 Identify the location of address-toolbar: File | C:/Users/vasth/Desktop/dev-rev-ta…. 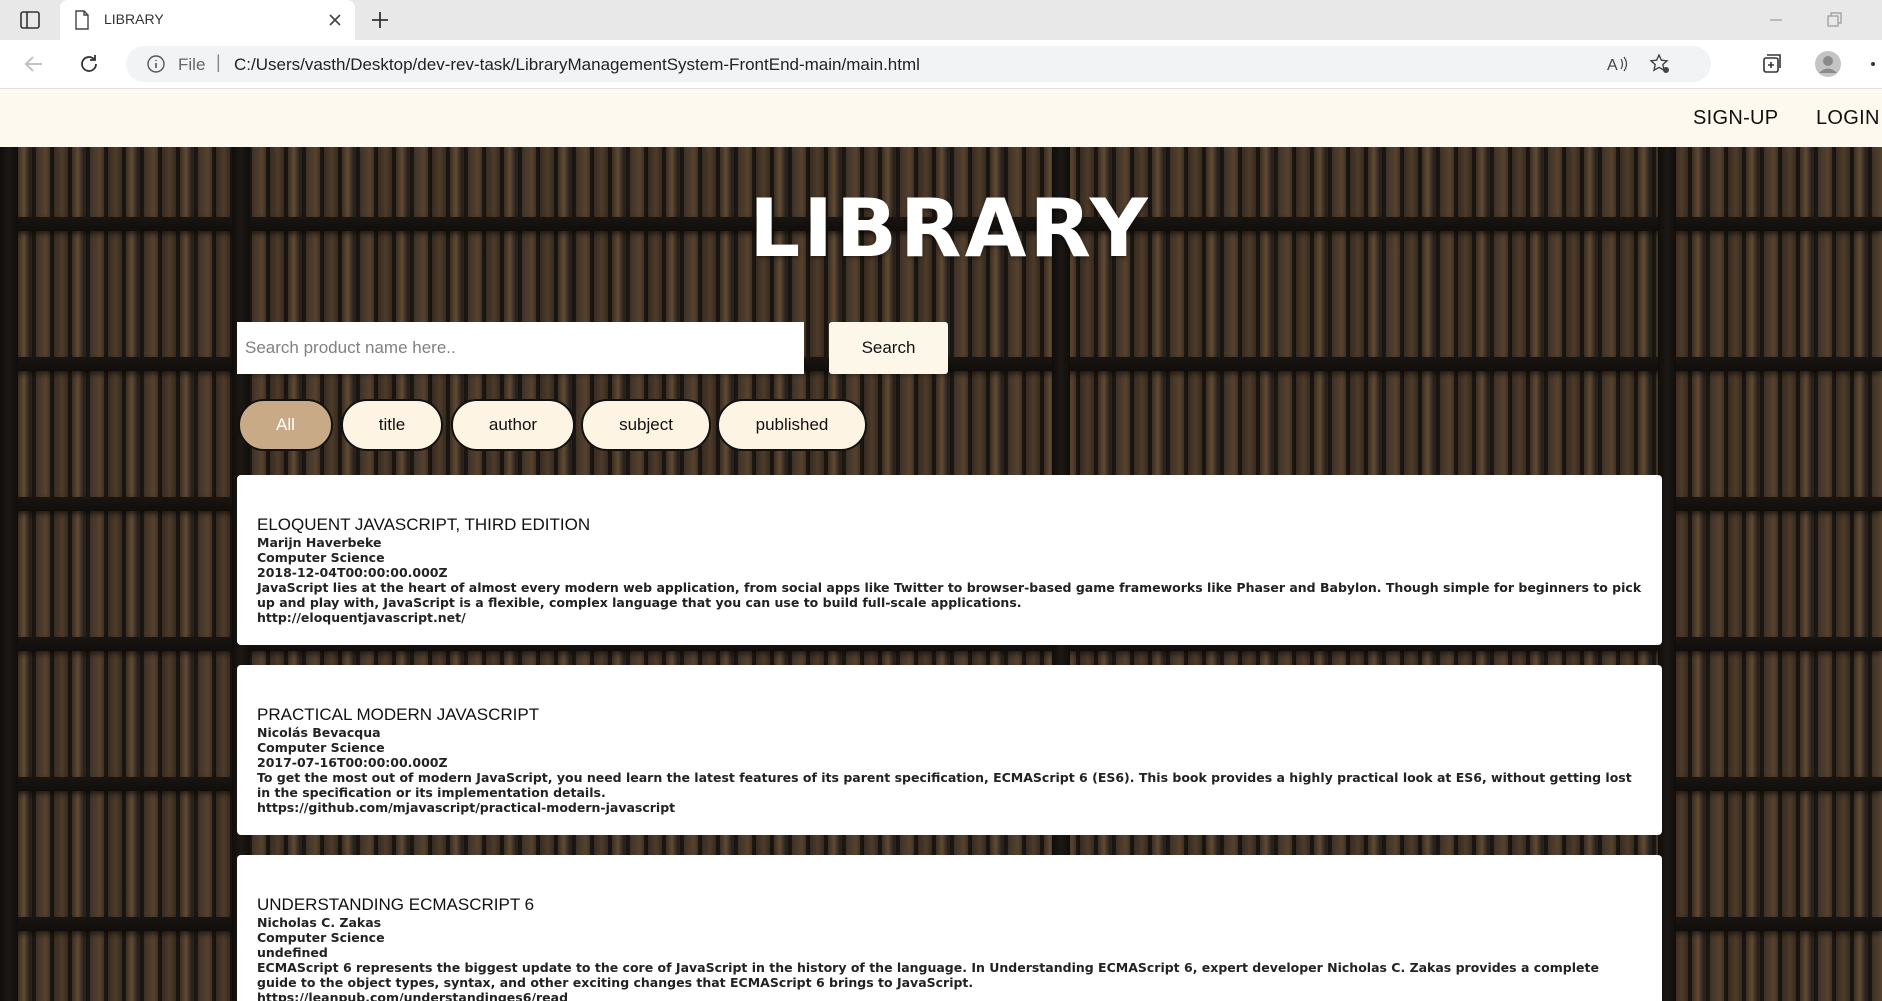
(941, 64).